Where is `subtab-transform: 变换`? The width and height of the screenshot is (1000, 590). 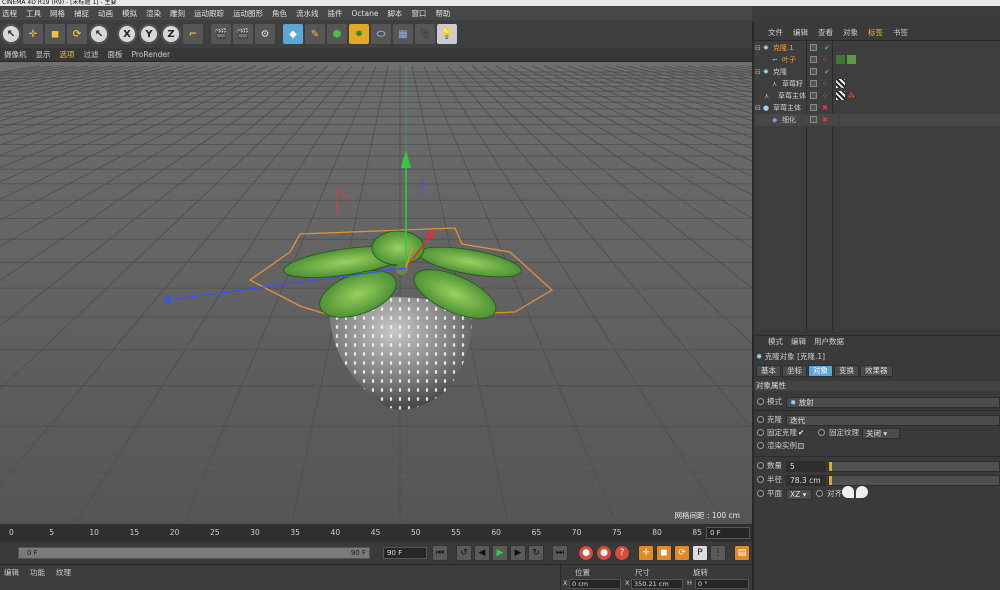
subtab-transform: 变换 is located at coordinates (846, 371).